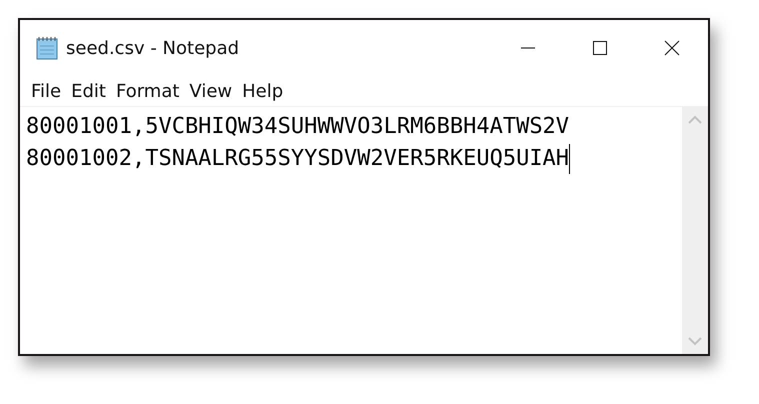  I want to click on menu-item: Edit, so click(88, 91).